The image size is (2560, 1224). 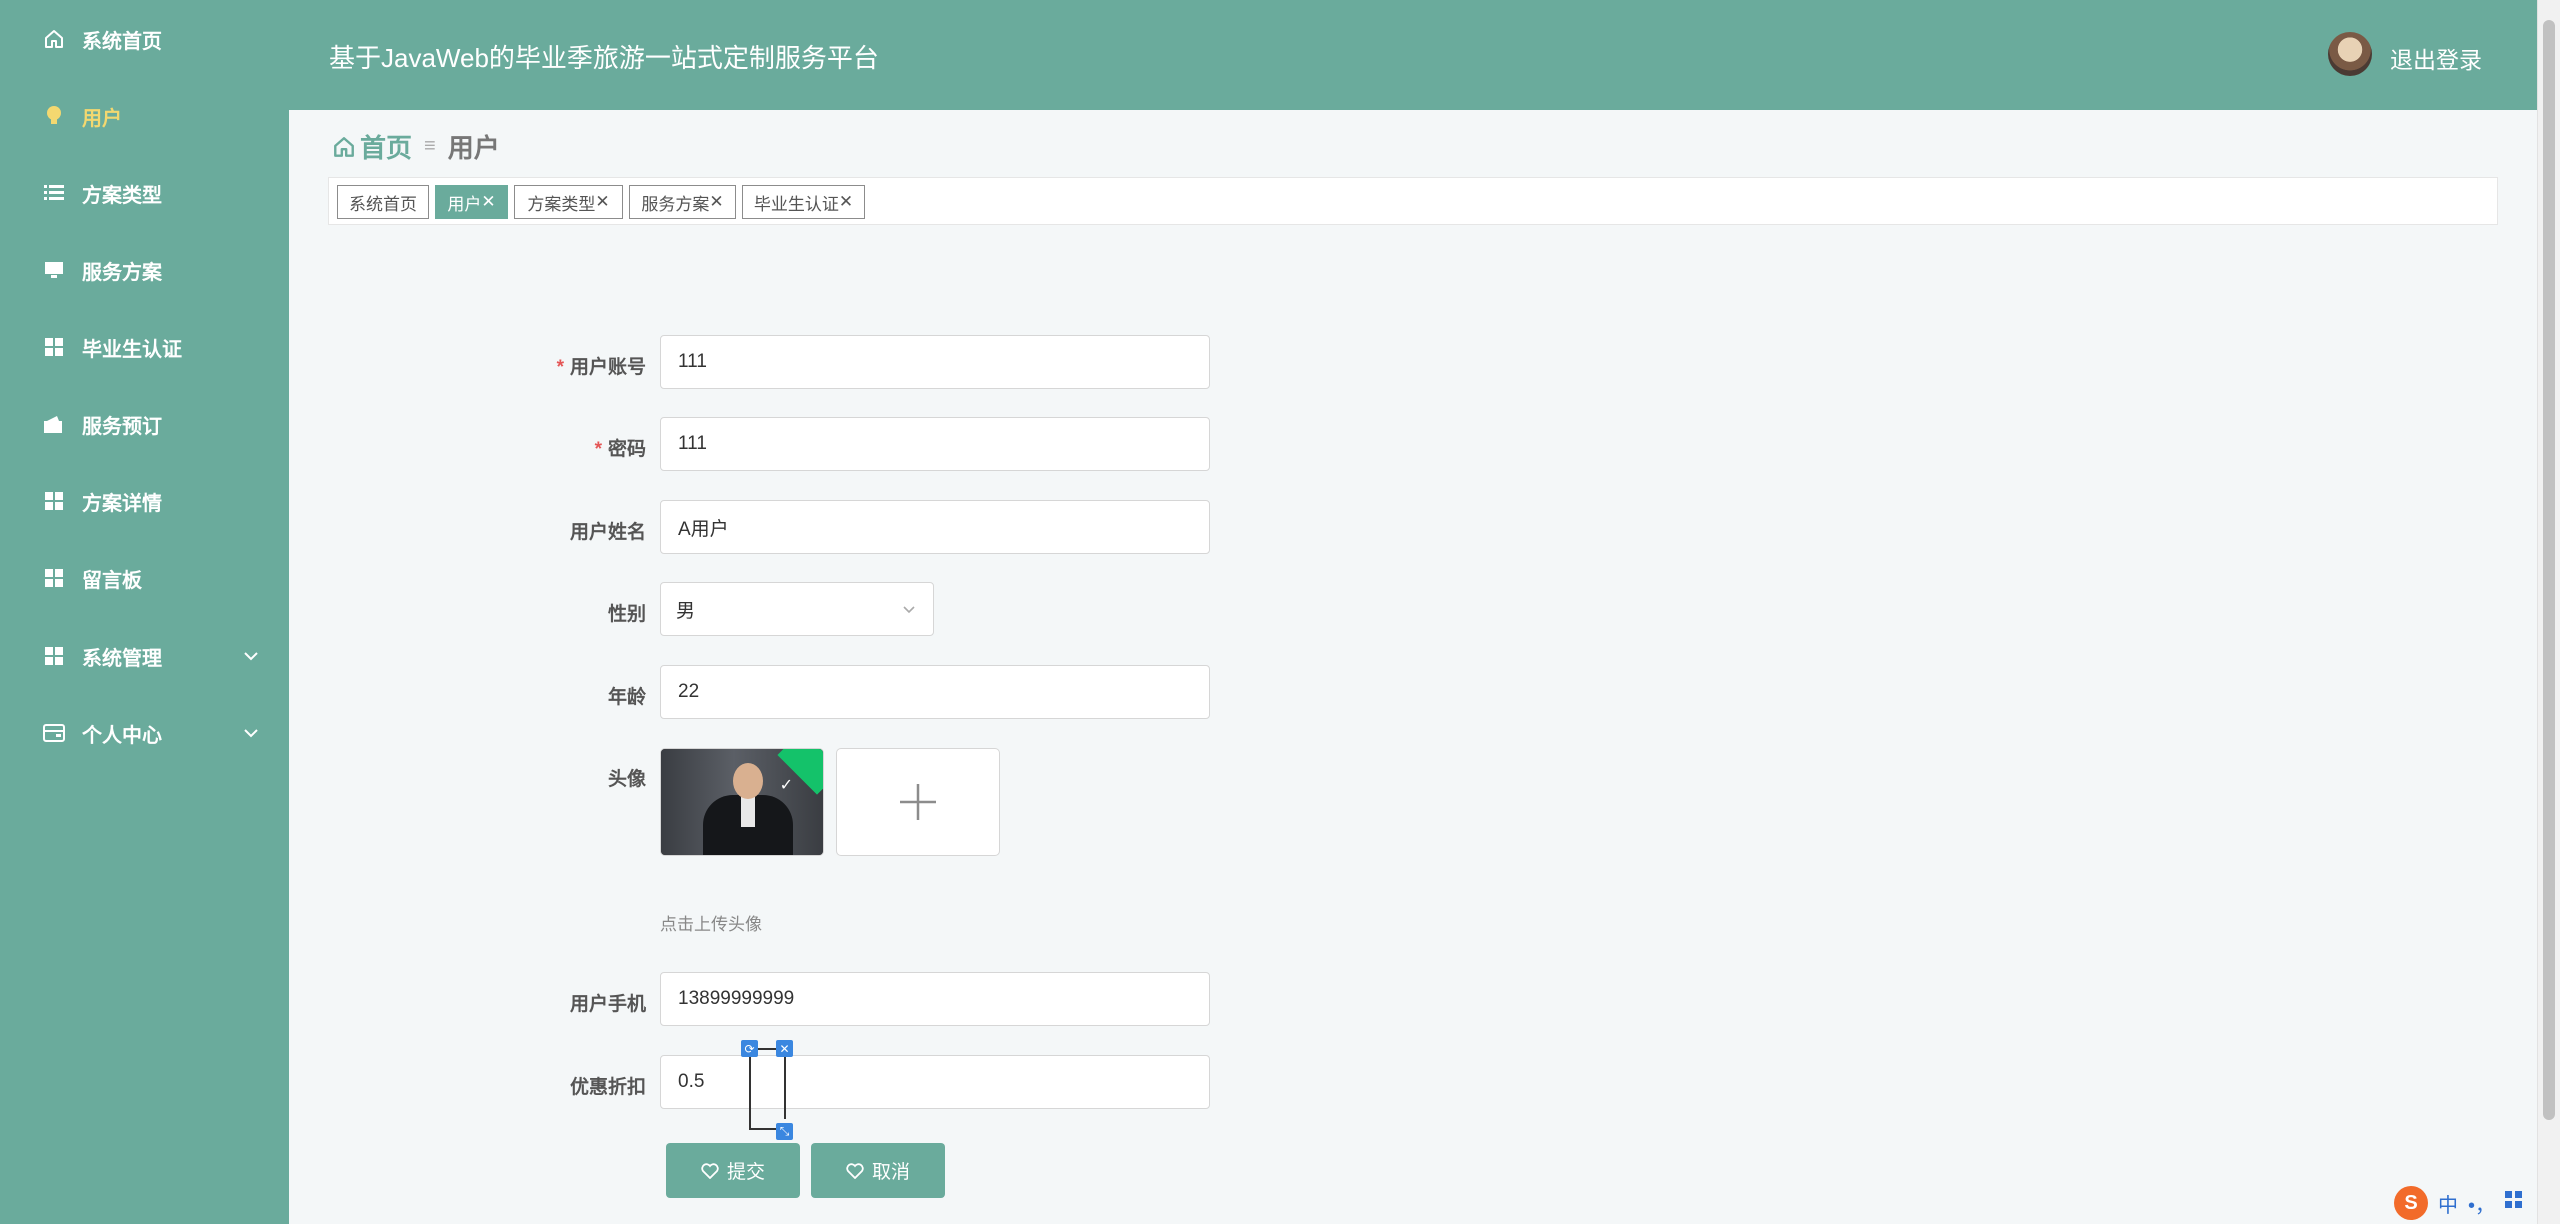 I want to click on tag-plan-type: 方案类型 ✕, so click(x=568, y=202).